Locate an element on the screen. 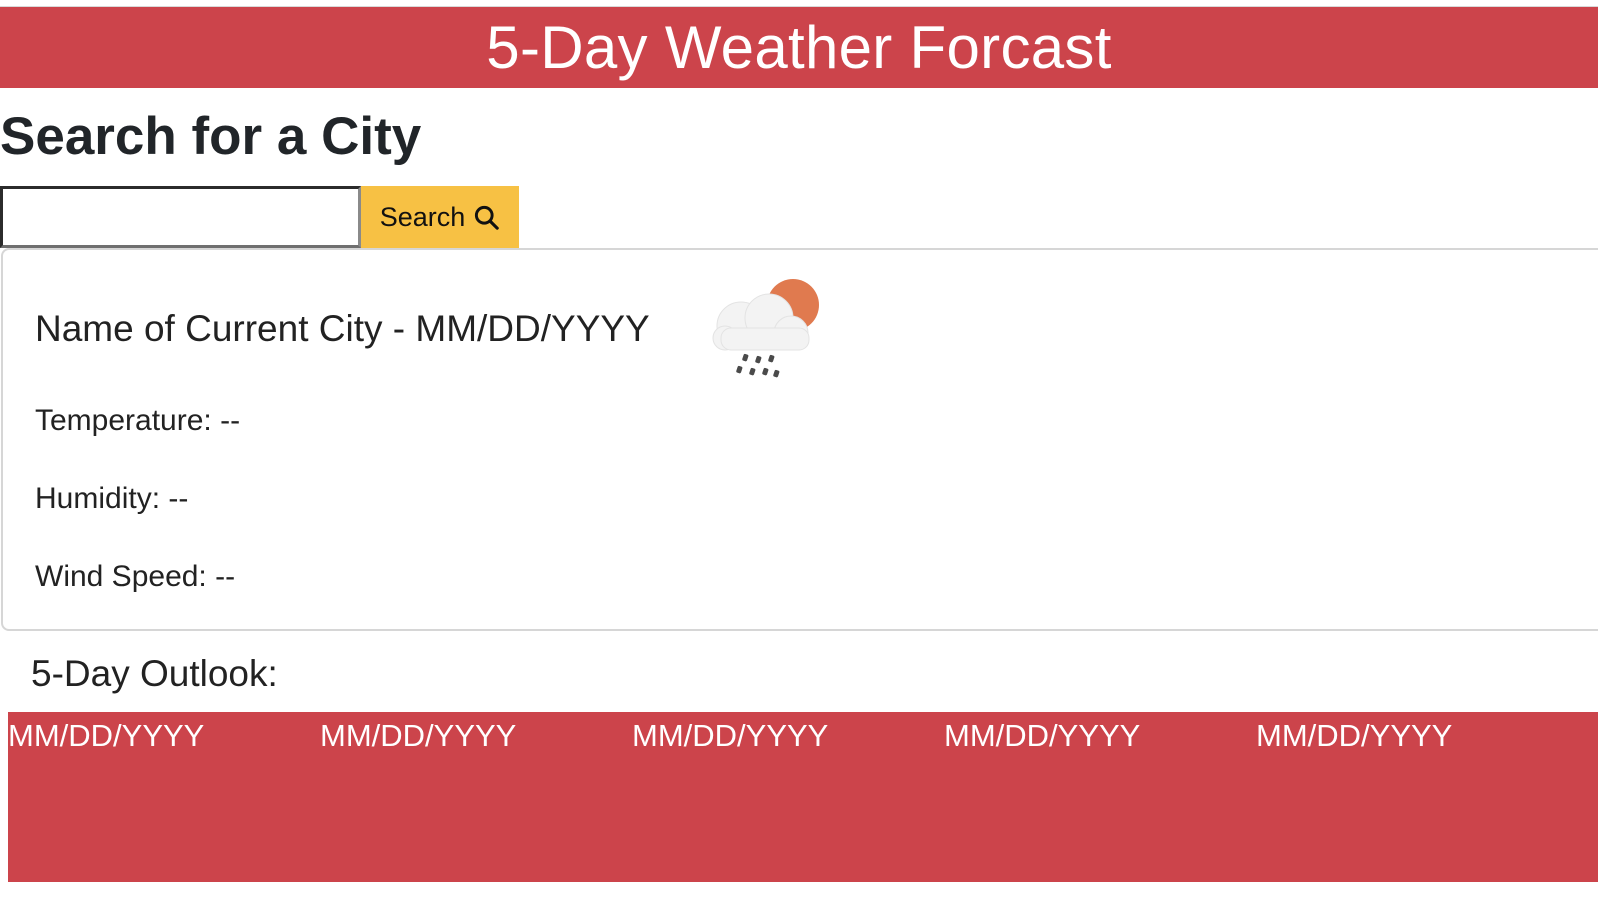 The width and height of the screenshot is (1598, 898). outlook-heading: 5-Day Outlook: is located at coordinates (154, 673).